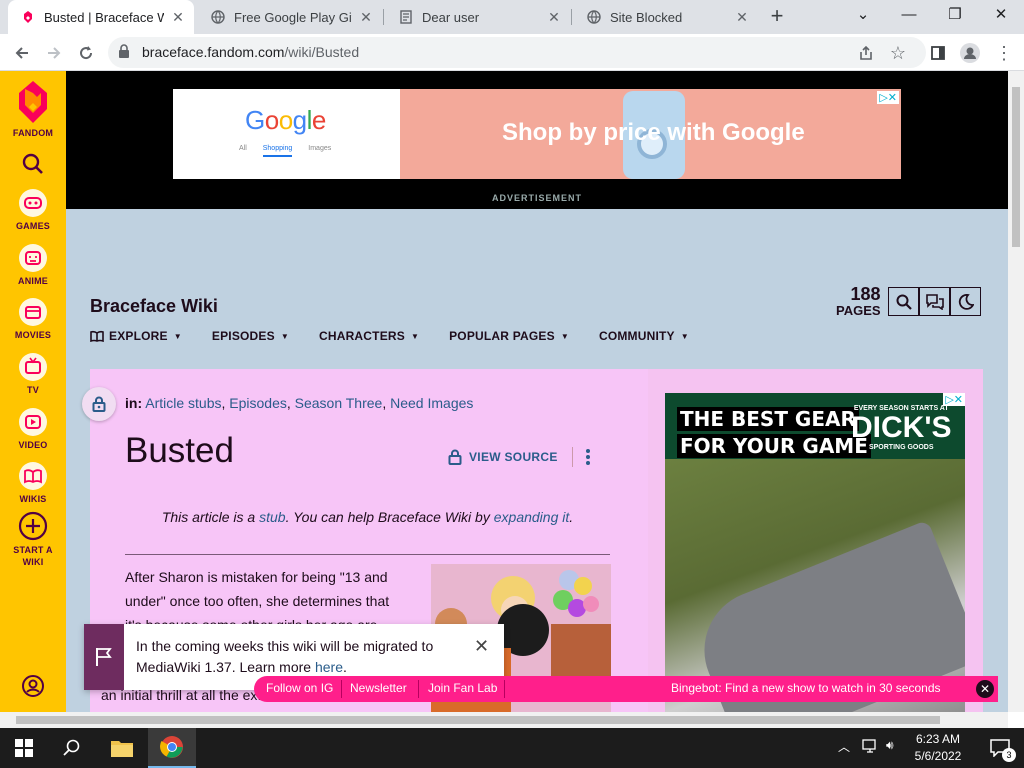  What do you see at coordinates (1000, 748) in the screenshot?
I see `notification-center-button: 3` at bounding box center [1000, 748].